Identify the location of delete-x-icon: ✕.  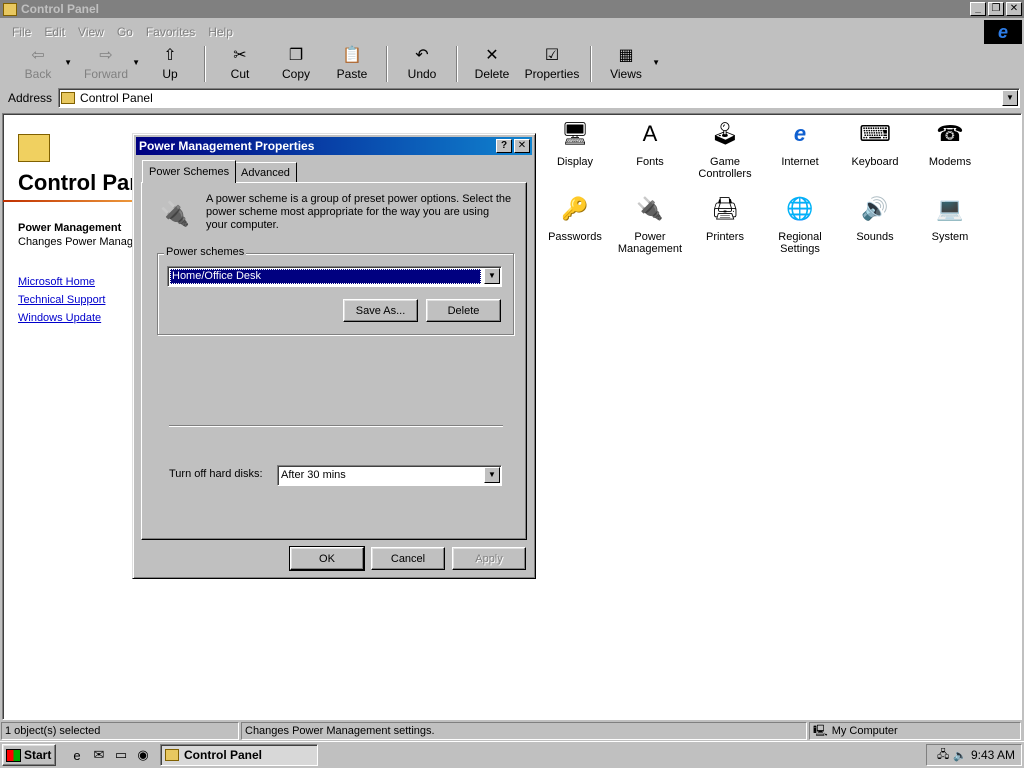
(492, 55).